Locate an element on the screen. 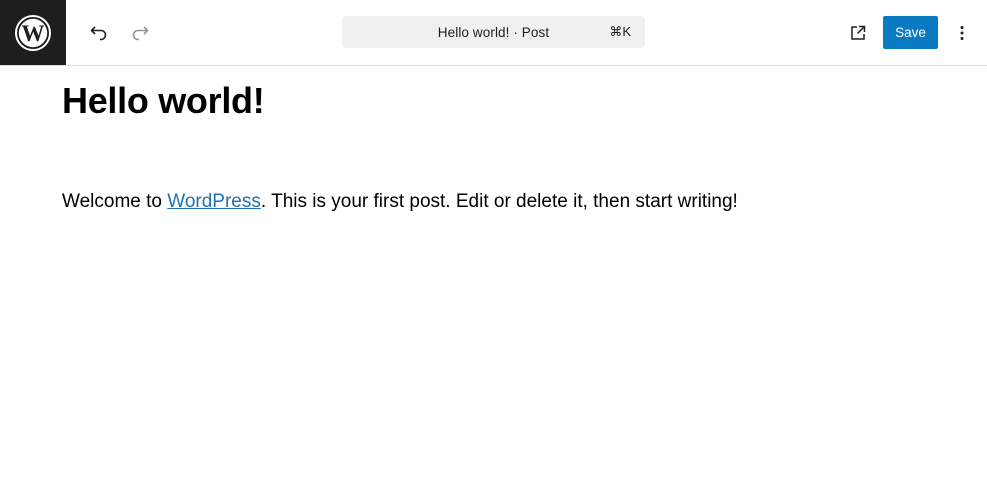 The height and width of the screenshot is (481, 987). command-palette-button: Hello world! · Post ⌘K is located at coordinates (493, 32).